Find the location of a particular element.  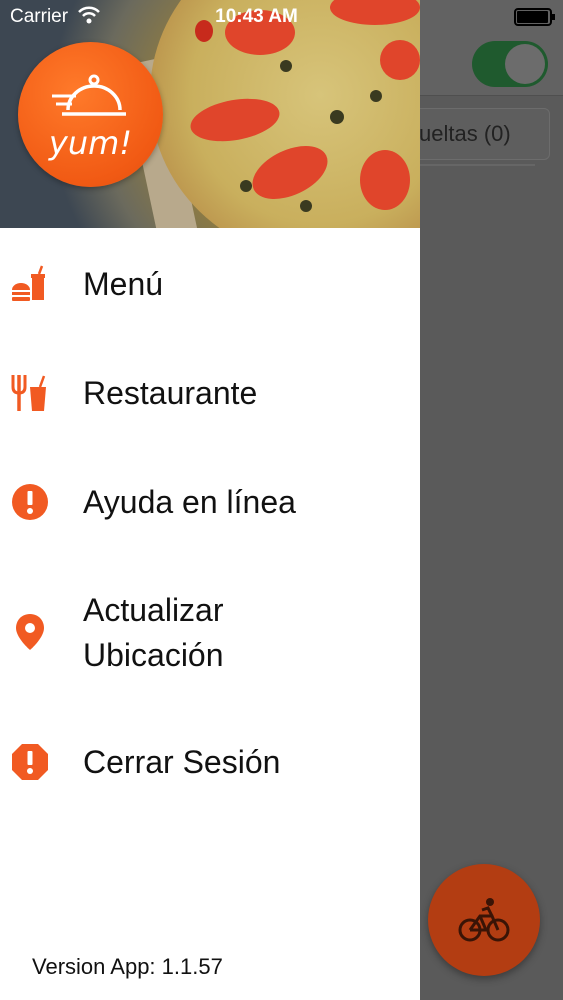

tab-indicator is located at coordinates (477, 165).